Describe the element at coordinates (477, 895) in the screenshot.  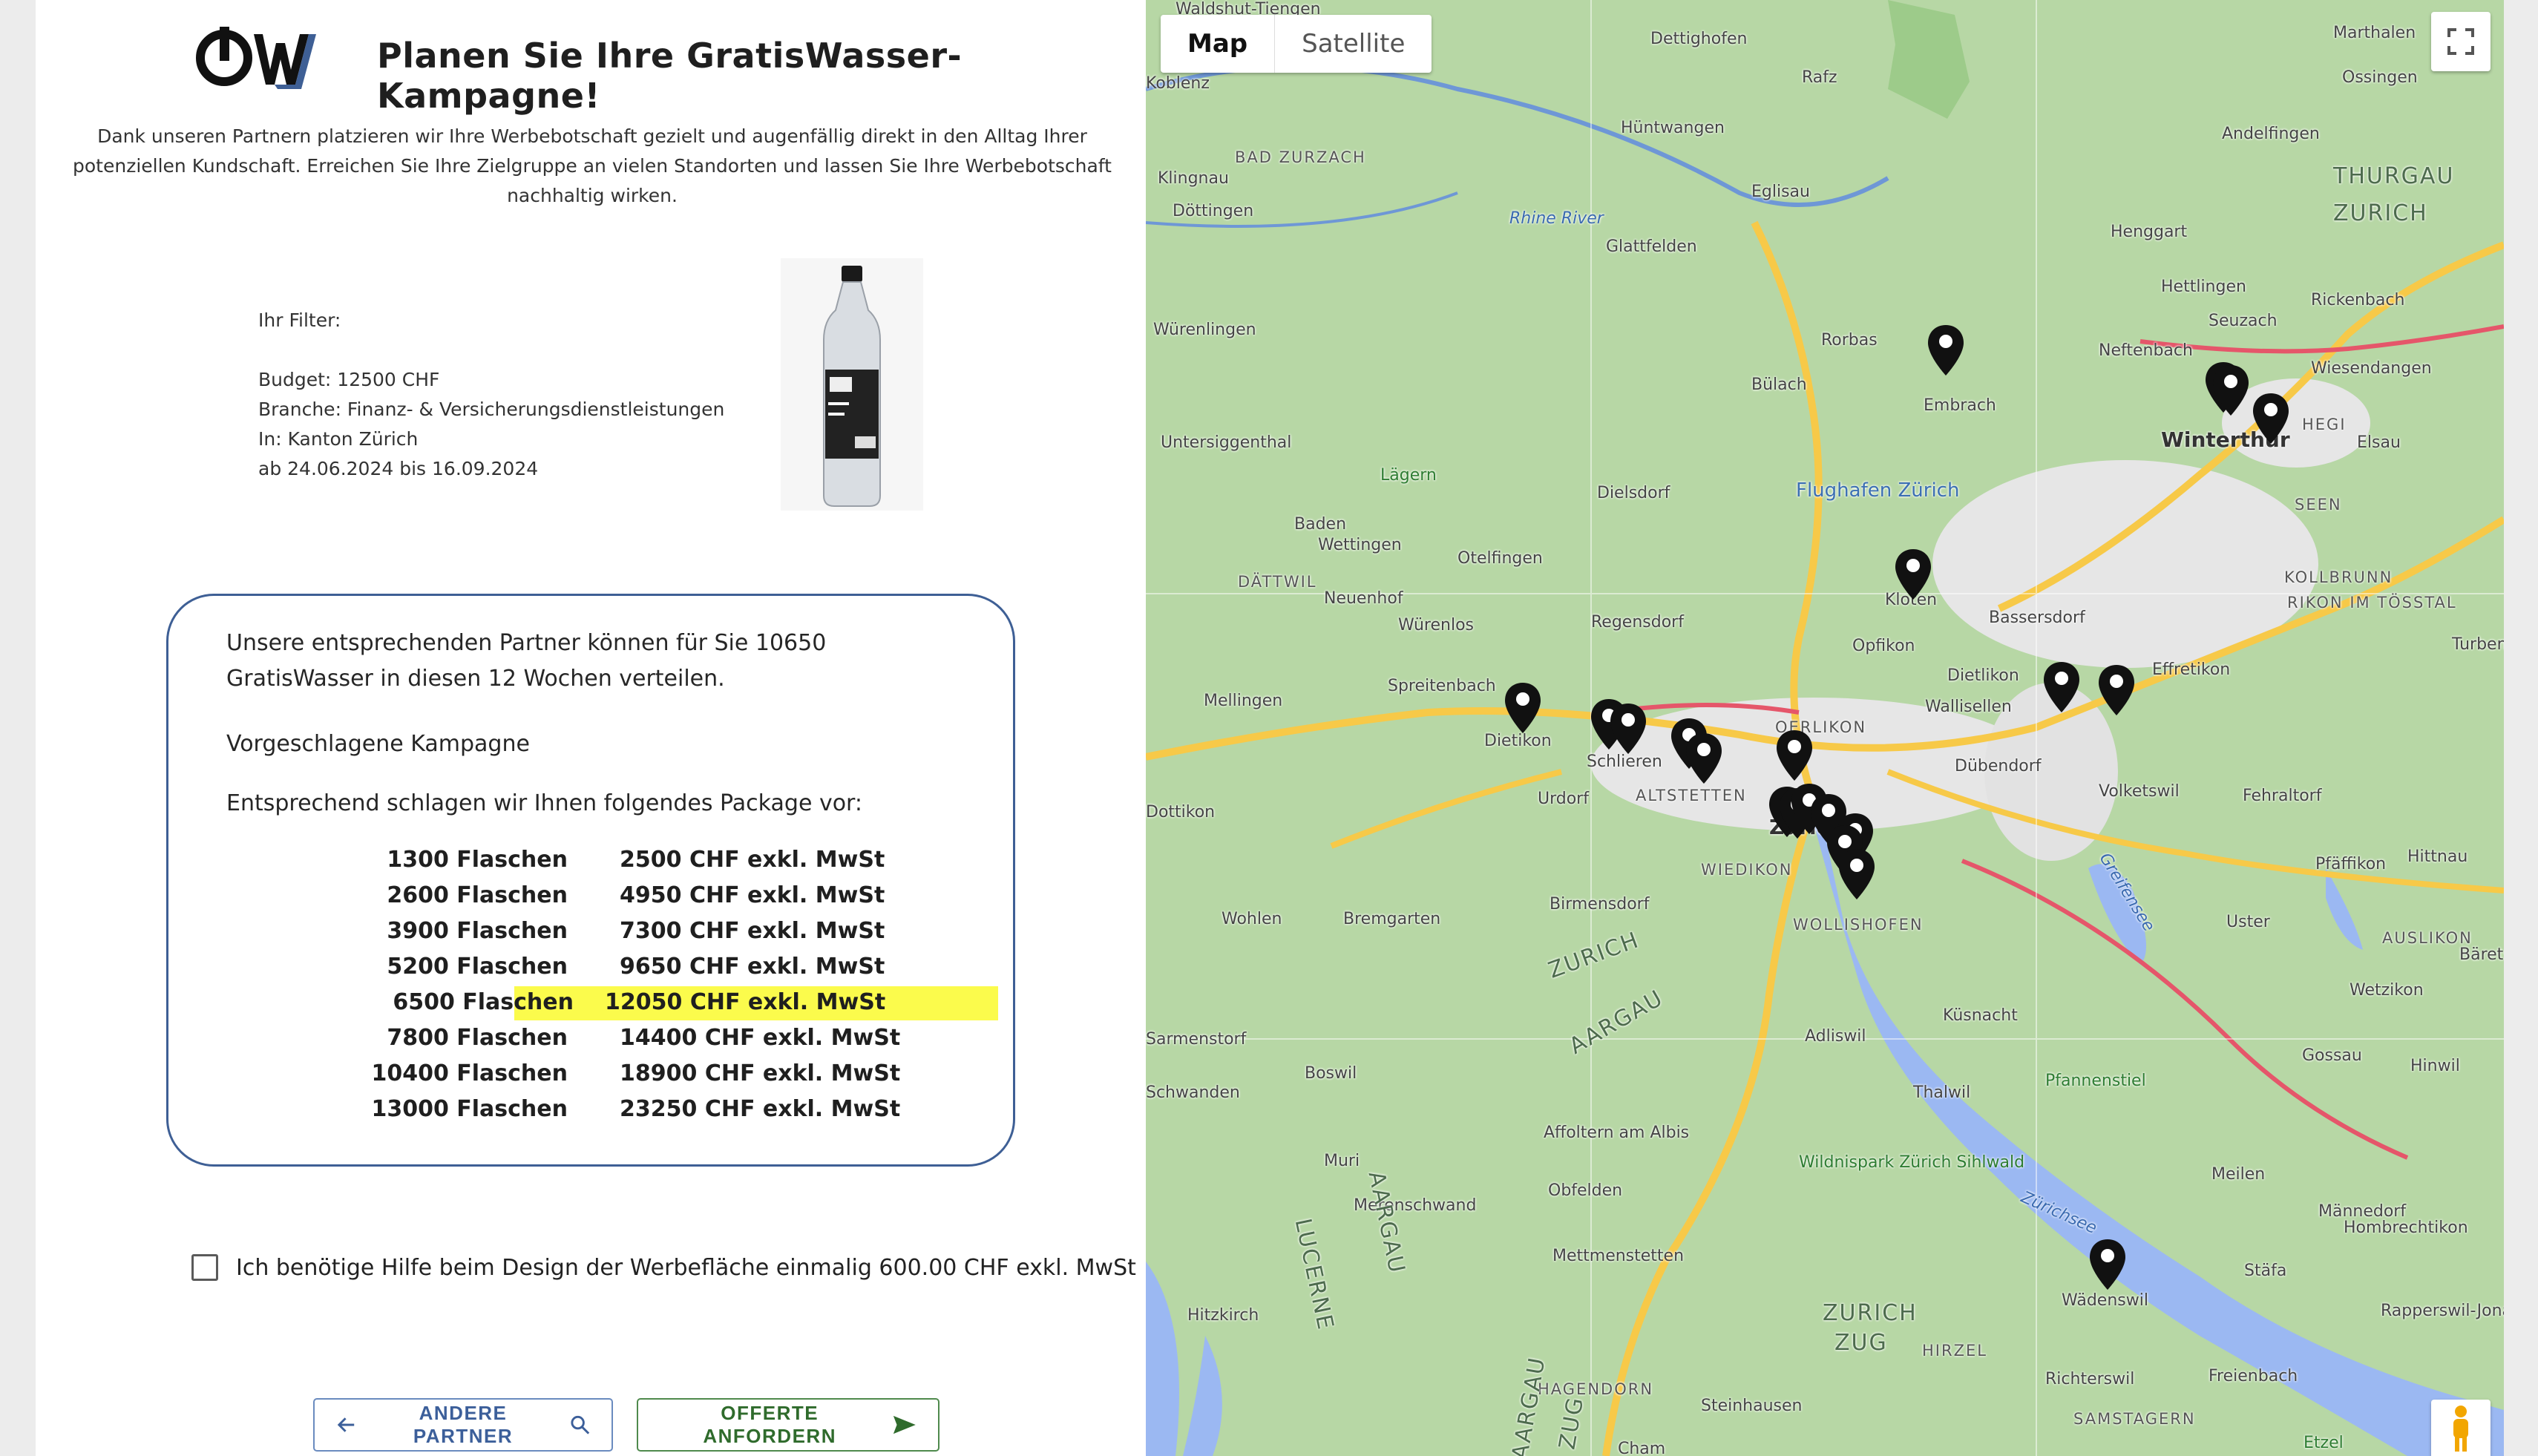
I see `package-bottles: 2600 Flaschen` at that location.